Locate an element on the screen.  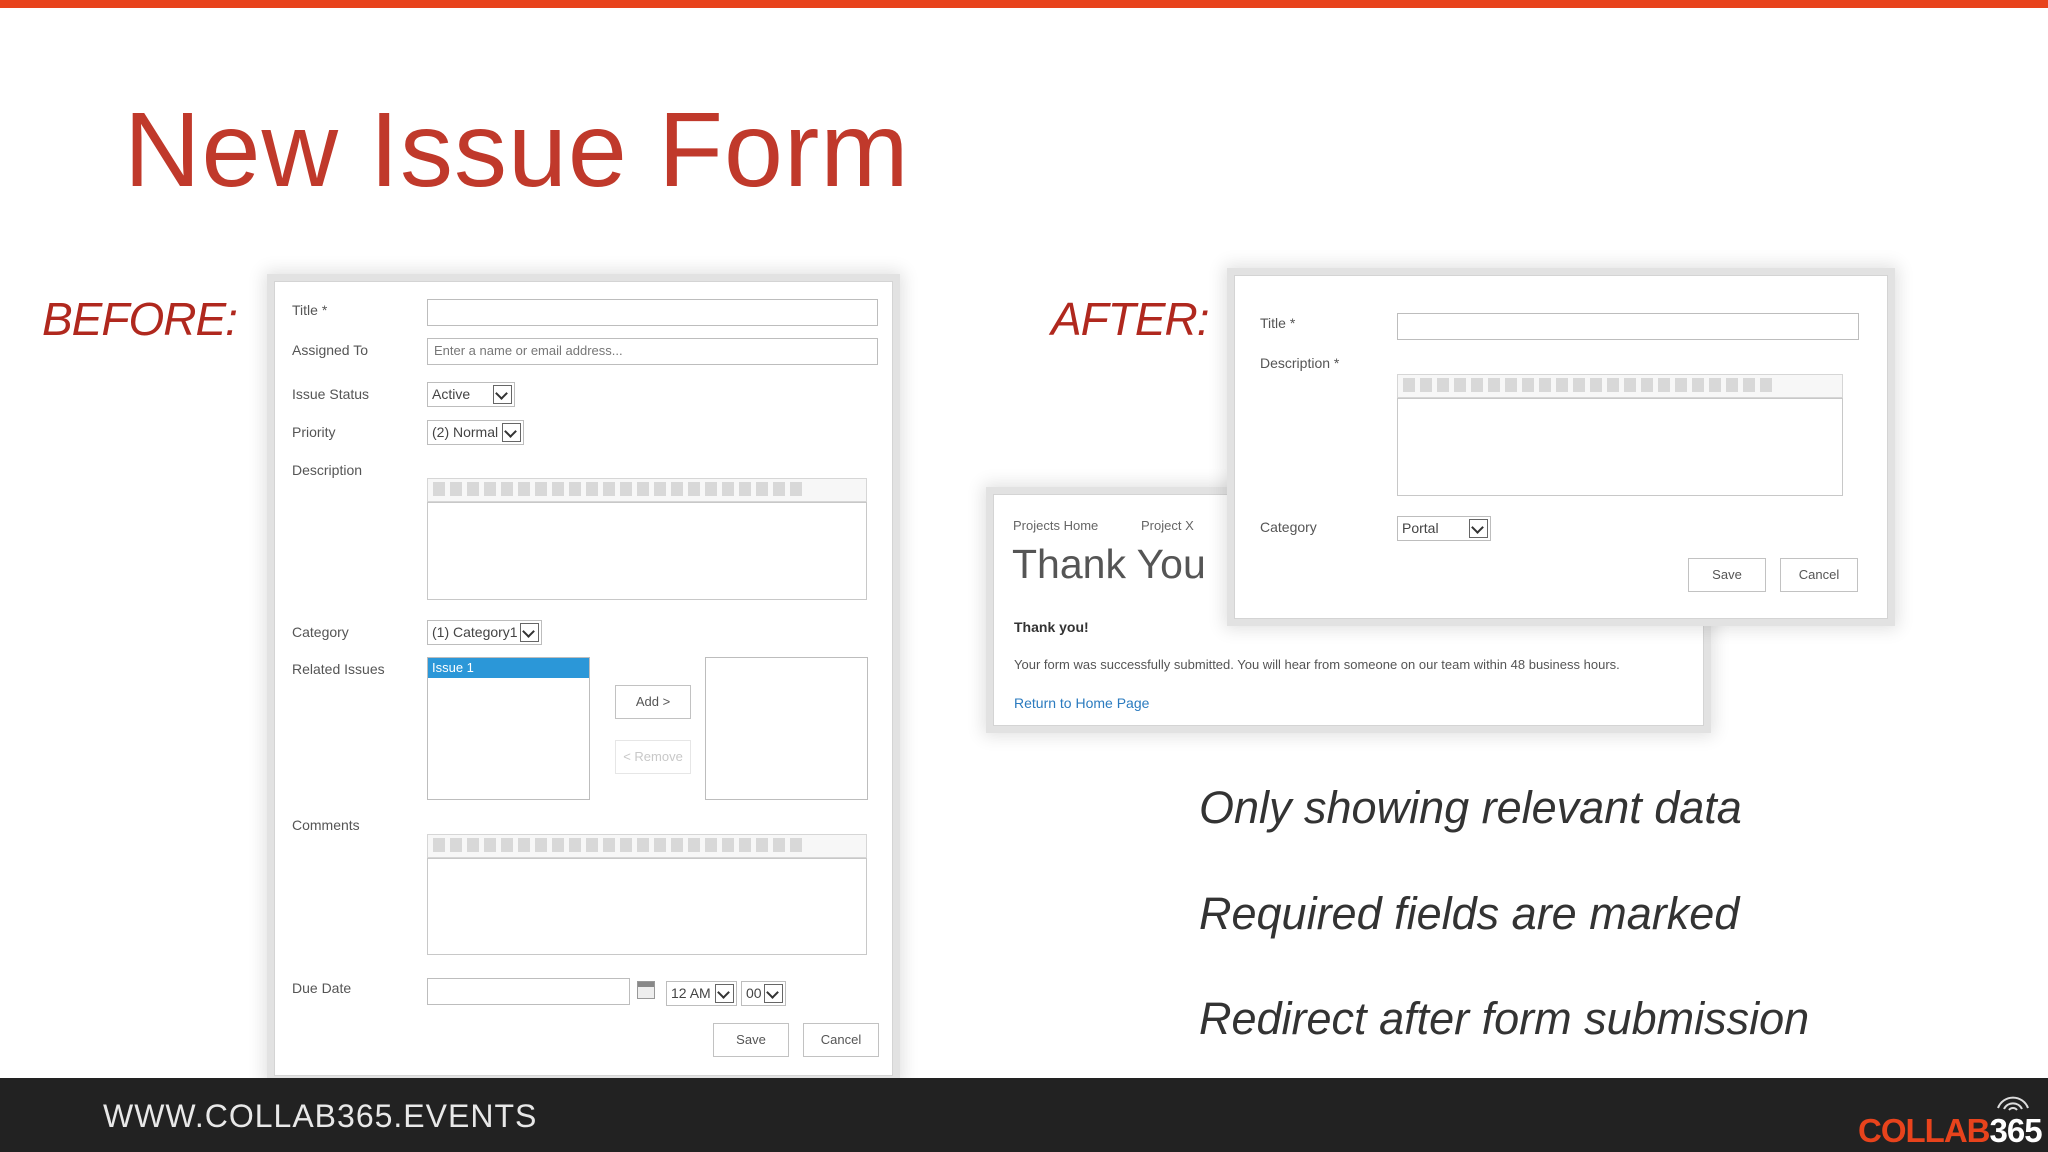
related-issues-label: Related Issues is located at coordinates (338, 669).